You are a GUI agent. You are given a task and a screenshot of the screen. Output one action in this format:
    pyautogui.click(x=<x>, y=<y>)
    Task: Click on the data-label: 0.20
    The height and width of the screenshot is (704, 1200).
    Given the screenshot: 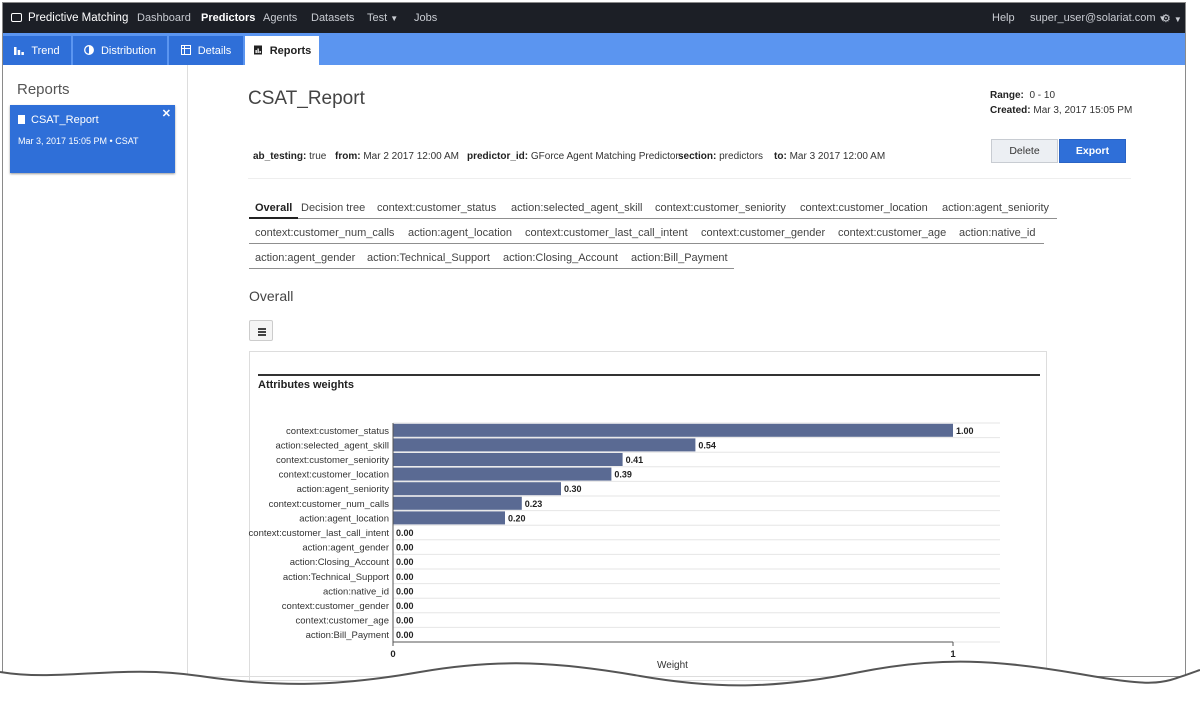 What is the action you would take?
    pyautogui.click(x=517, y=518)
    